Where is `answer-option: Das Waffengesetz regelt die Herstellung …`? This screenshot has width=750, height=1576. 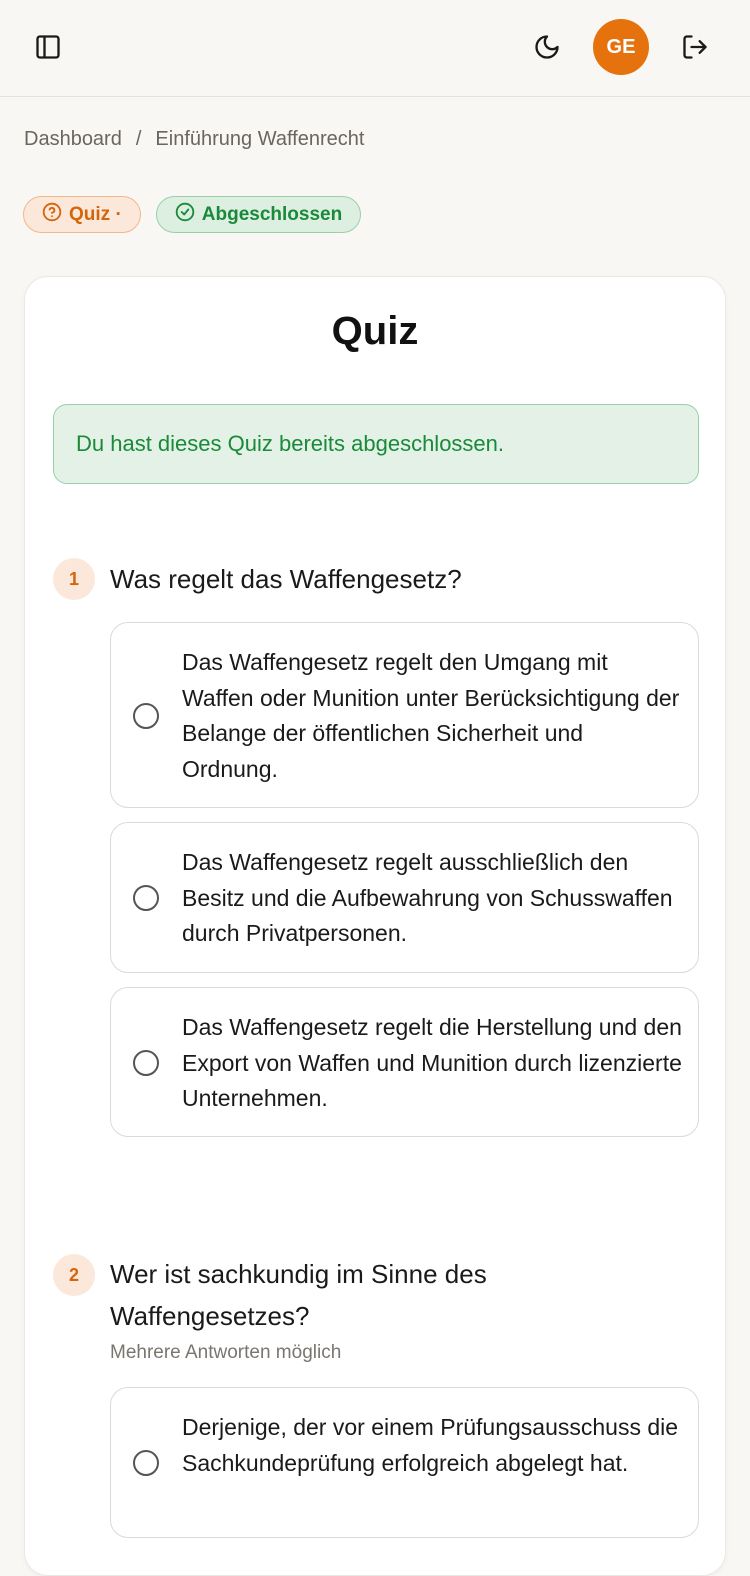 answer-option: Das Waffengesetz regelt die Herstellung … is located at coordinates (404, 1062).